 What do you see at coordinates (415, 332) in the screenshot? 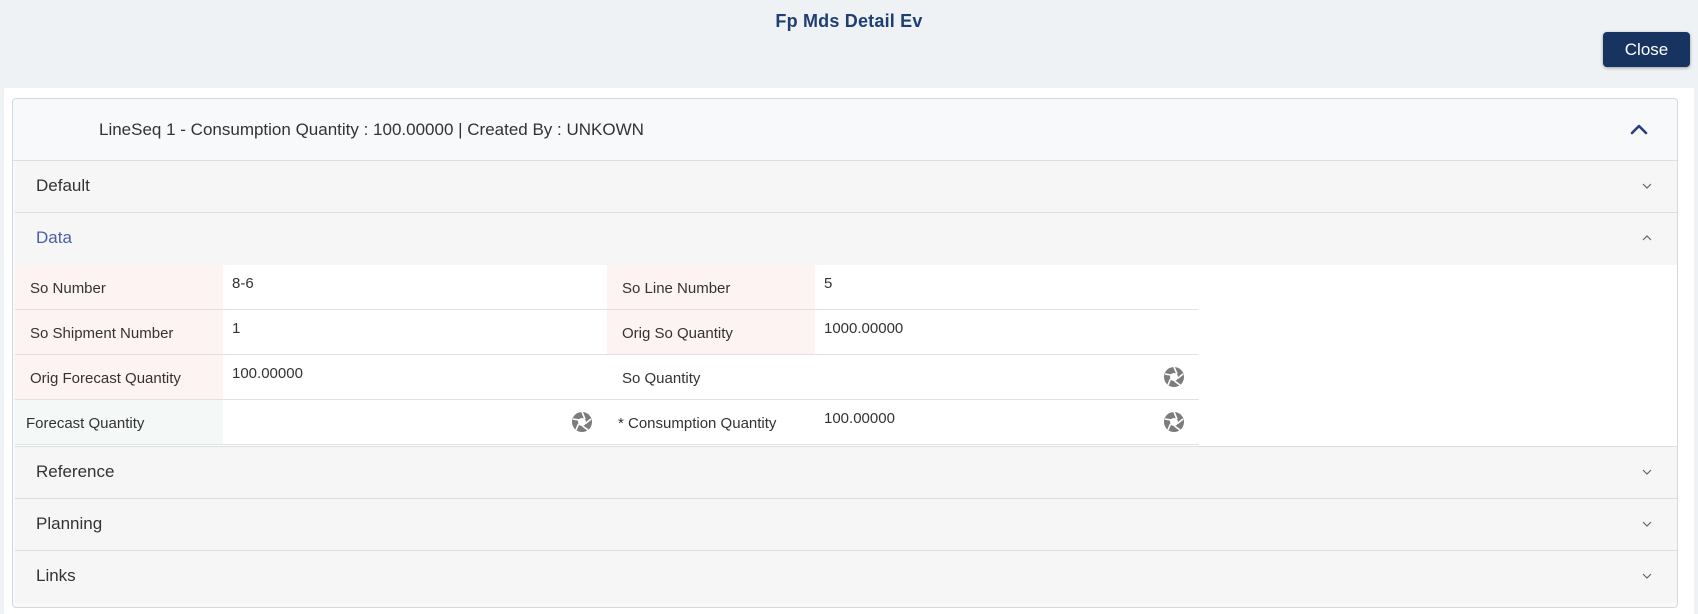
I see `so-shipment-number-value: 1` at bounding box center [415, 332].